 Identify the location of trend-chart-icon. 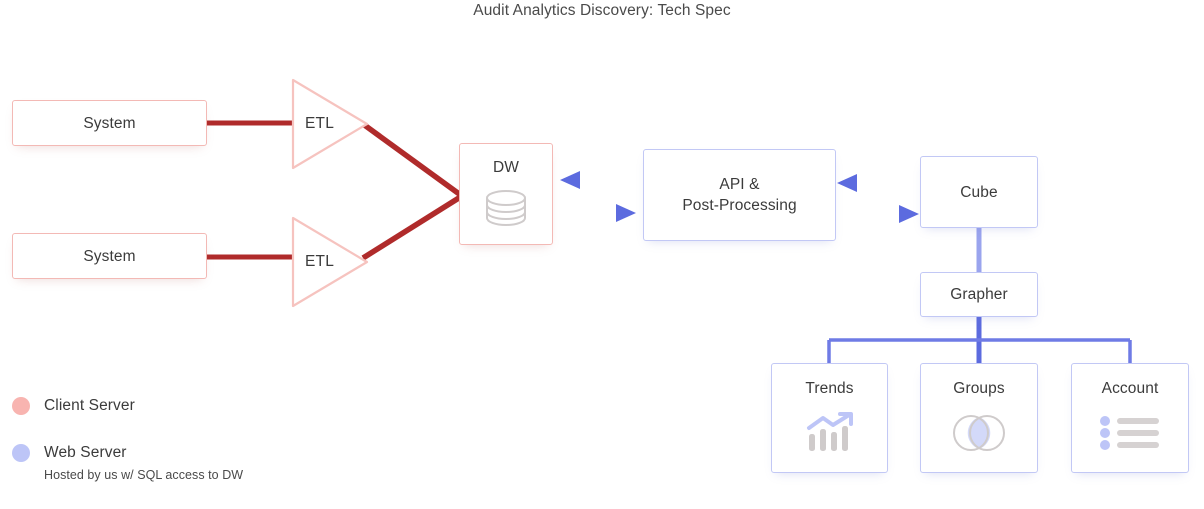
(830, 433).